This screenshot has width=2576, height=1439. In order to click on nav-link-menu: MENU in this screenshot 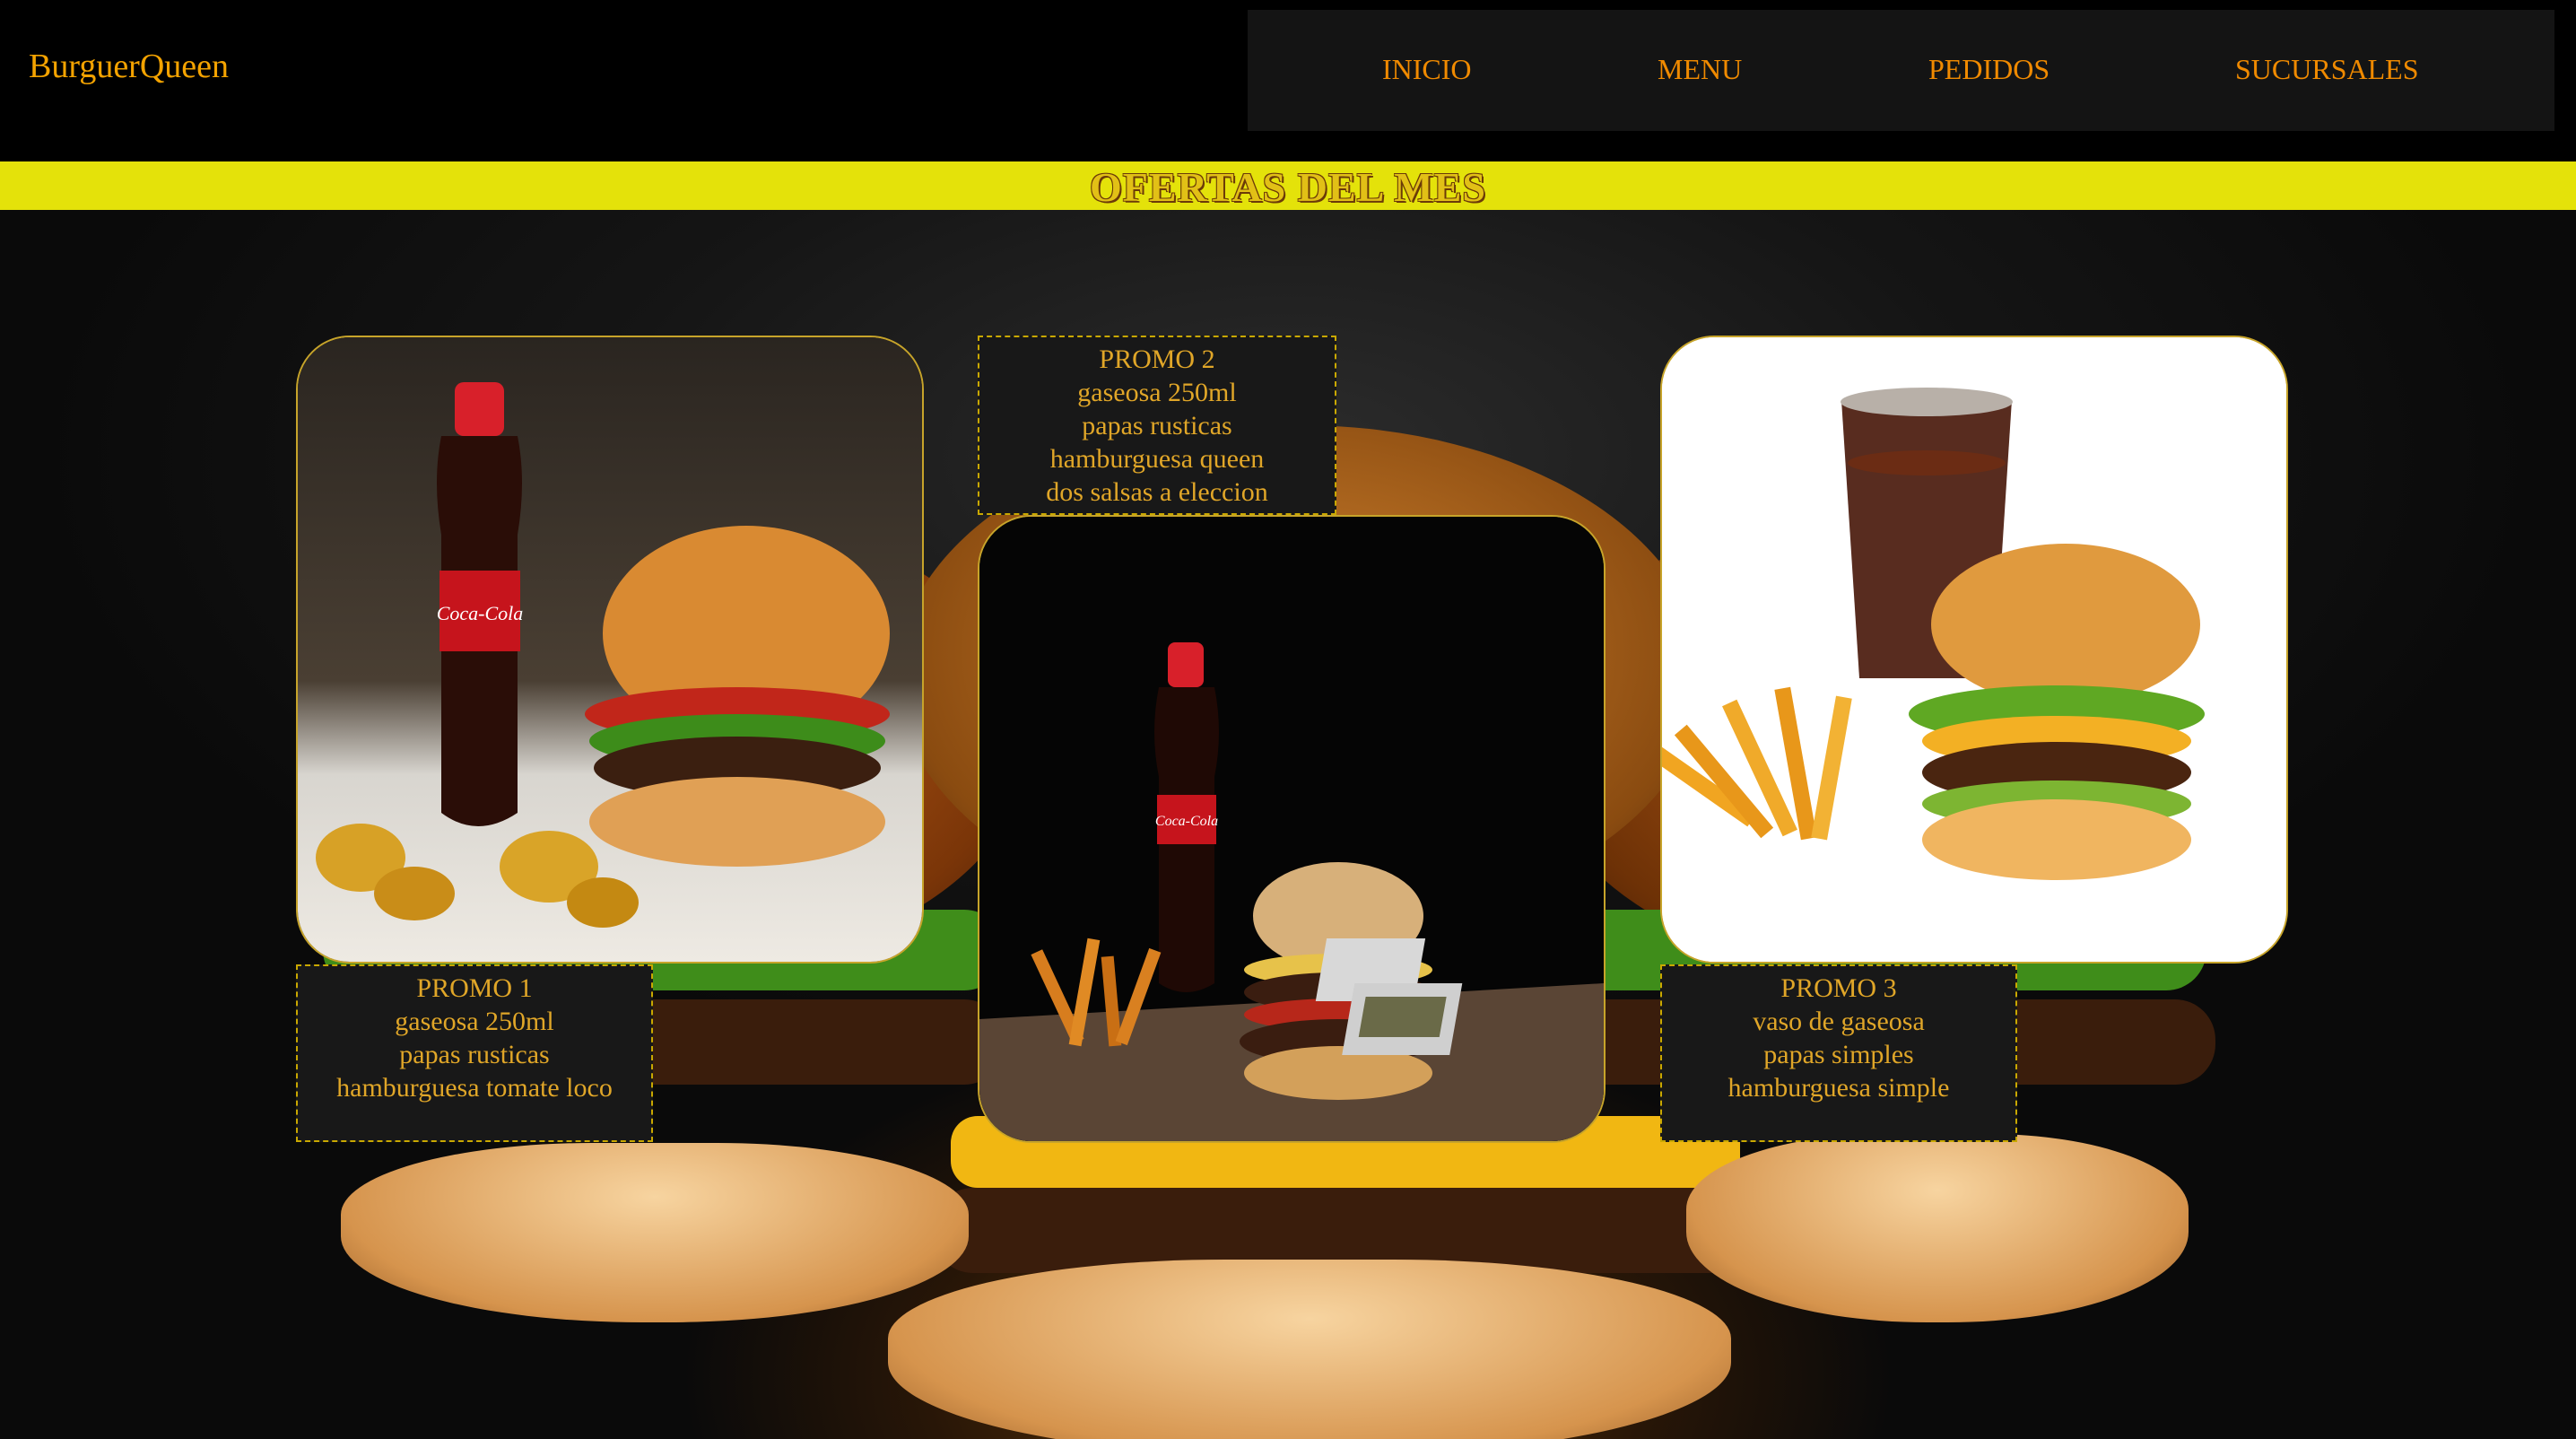, I will do `click(1700, 69)`.